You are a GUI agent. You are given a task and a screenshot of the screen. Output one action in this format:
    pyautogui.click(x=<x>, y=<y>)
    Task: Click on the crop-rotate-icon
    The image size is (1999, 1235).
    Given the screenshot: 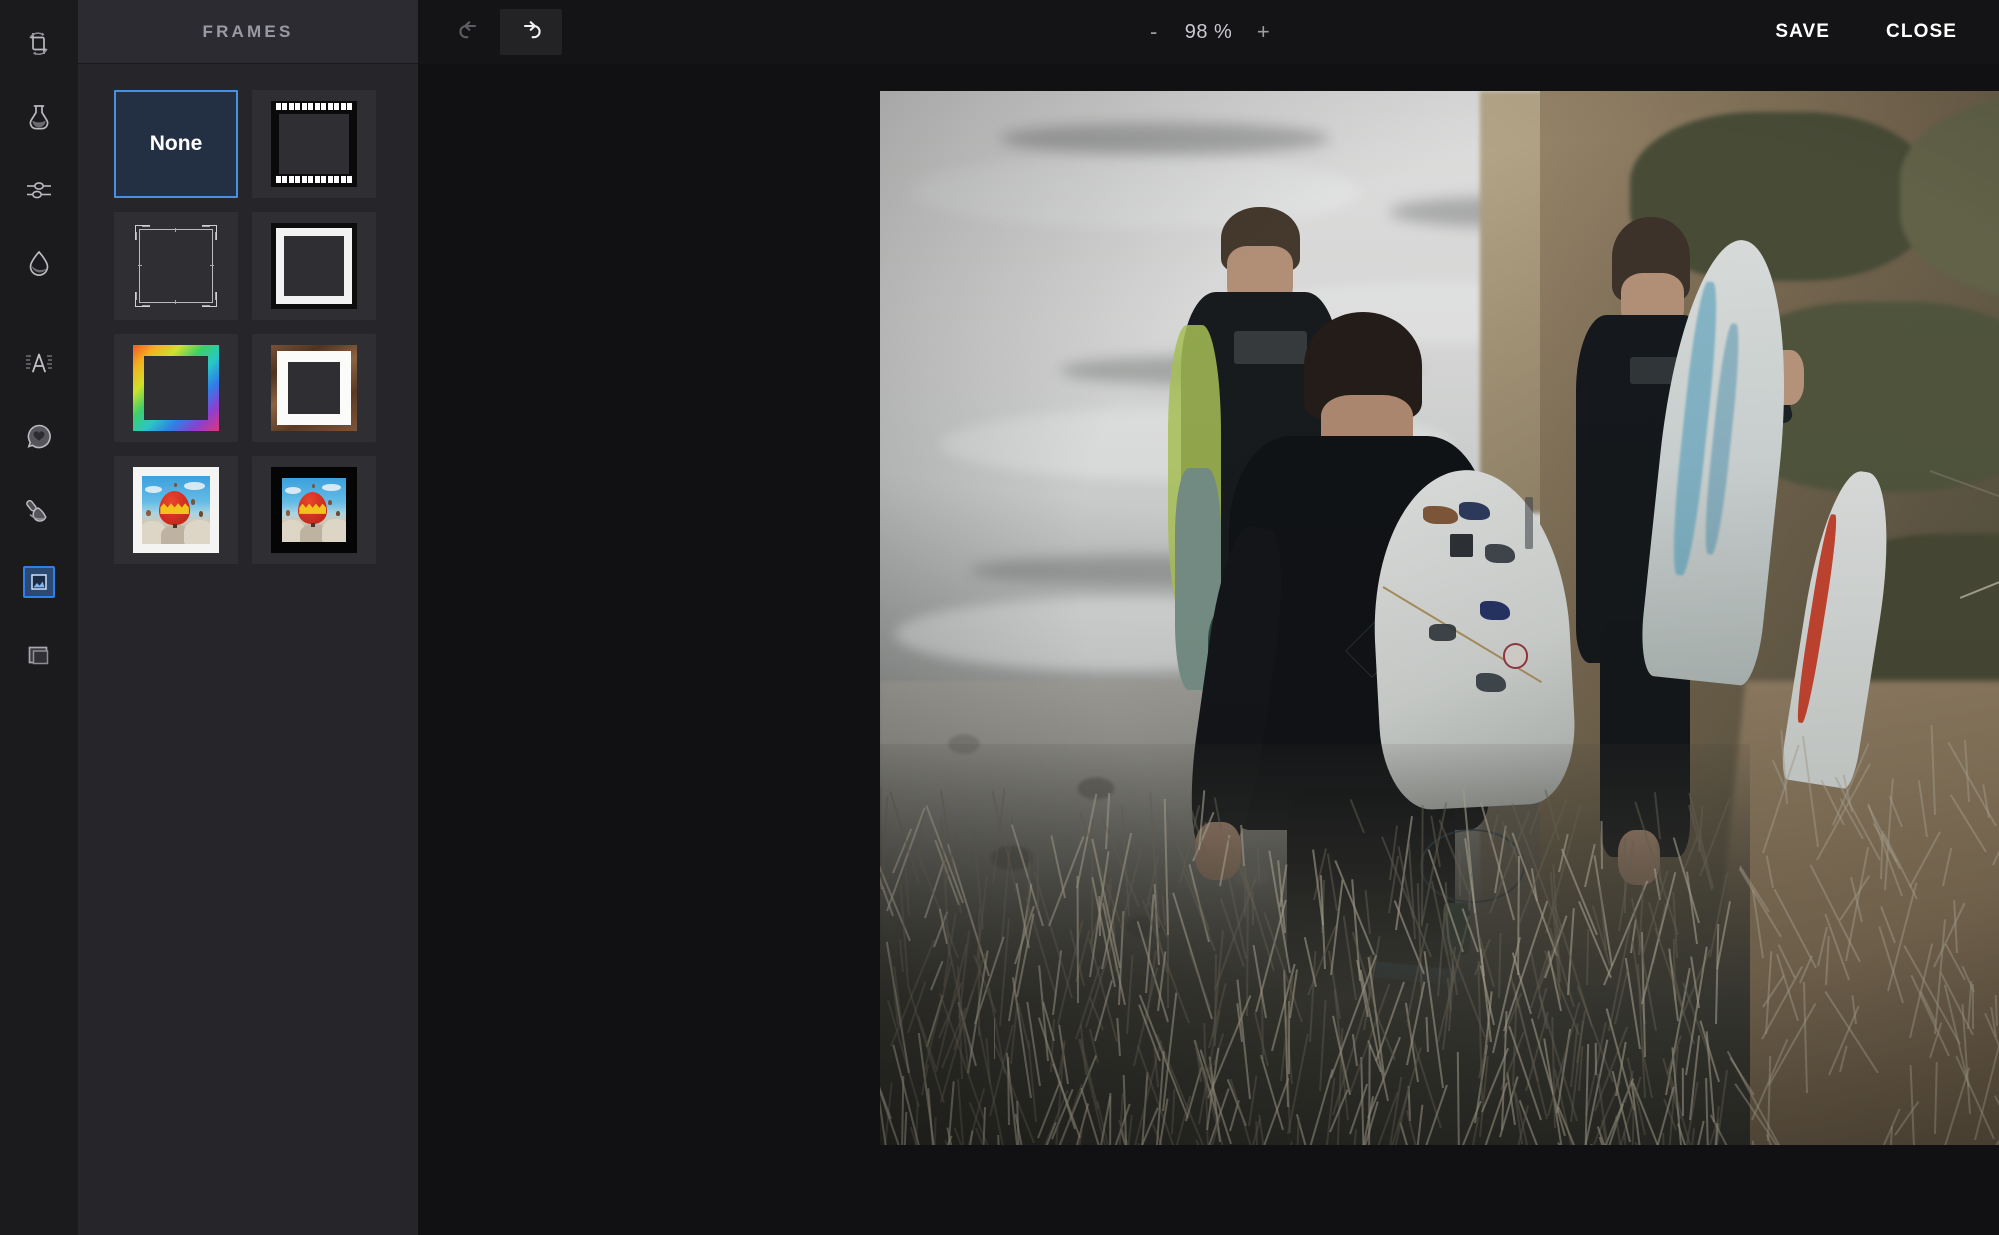 What is the action you would take?
    pyautogui.click(x=38, y=44)
    